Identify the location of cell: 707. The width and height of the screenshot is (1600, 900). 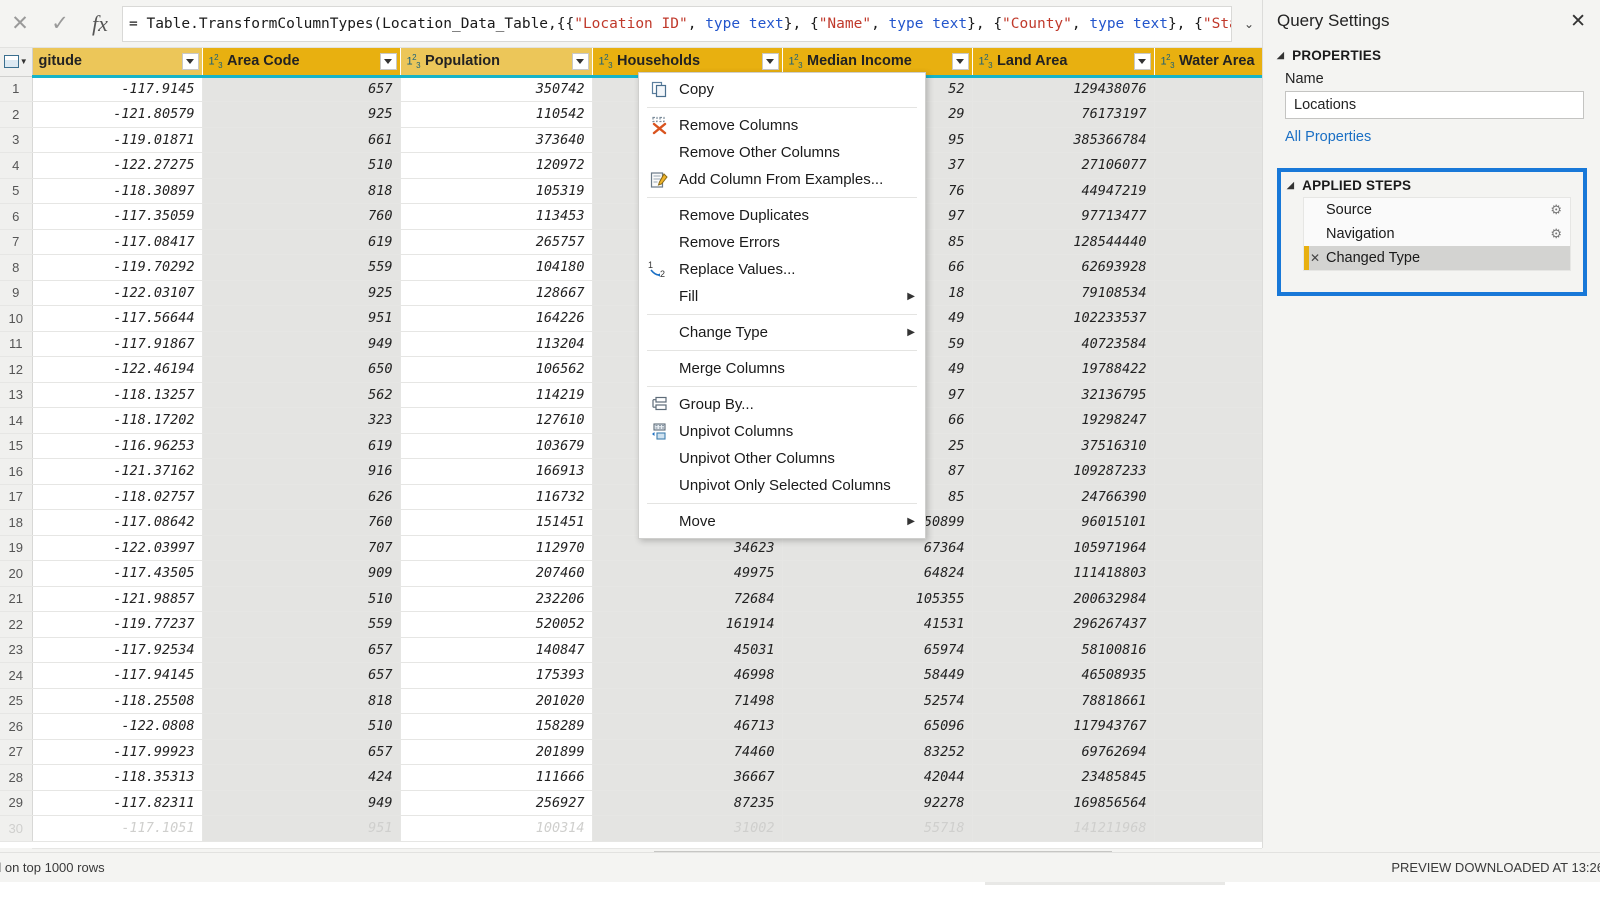
(301, 548).